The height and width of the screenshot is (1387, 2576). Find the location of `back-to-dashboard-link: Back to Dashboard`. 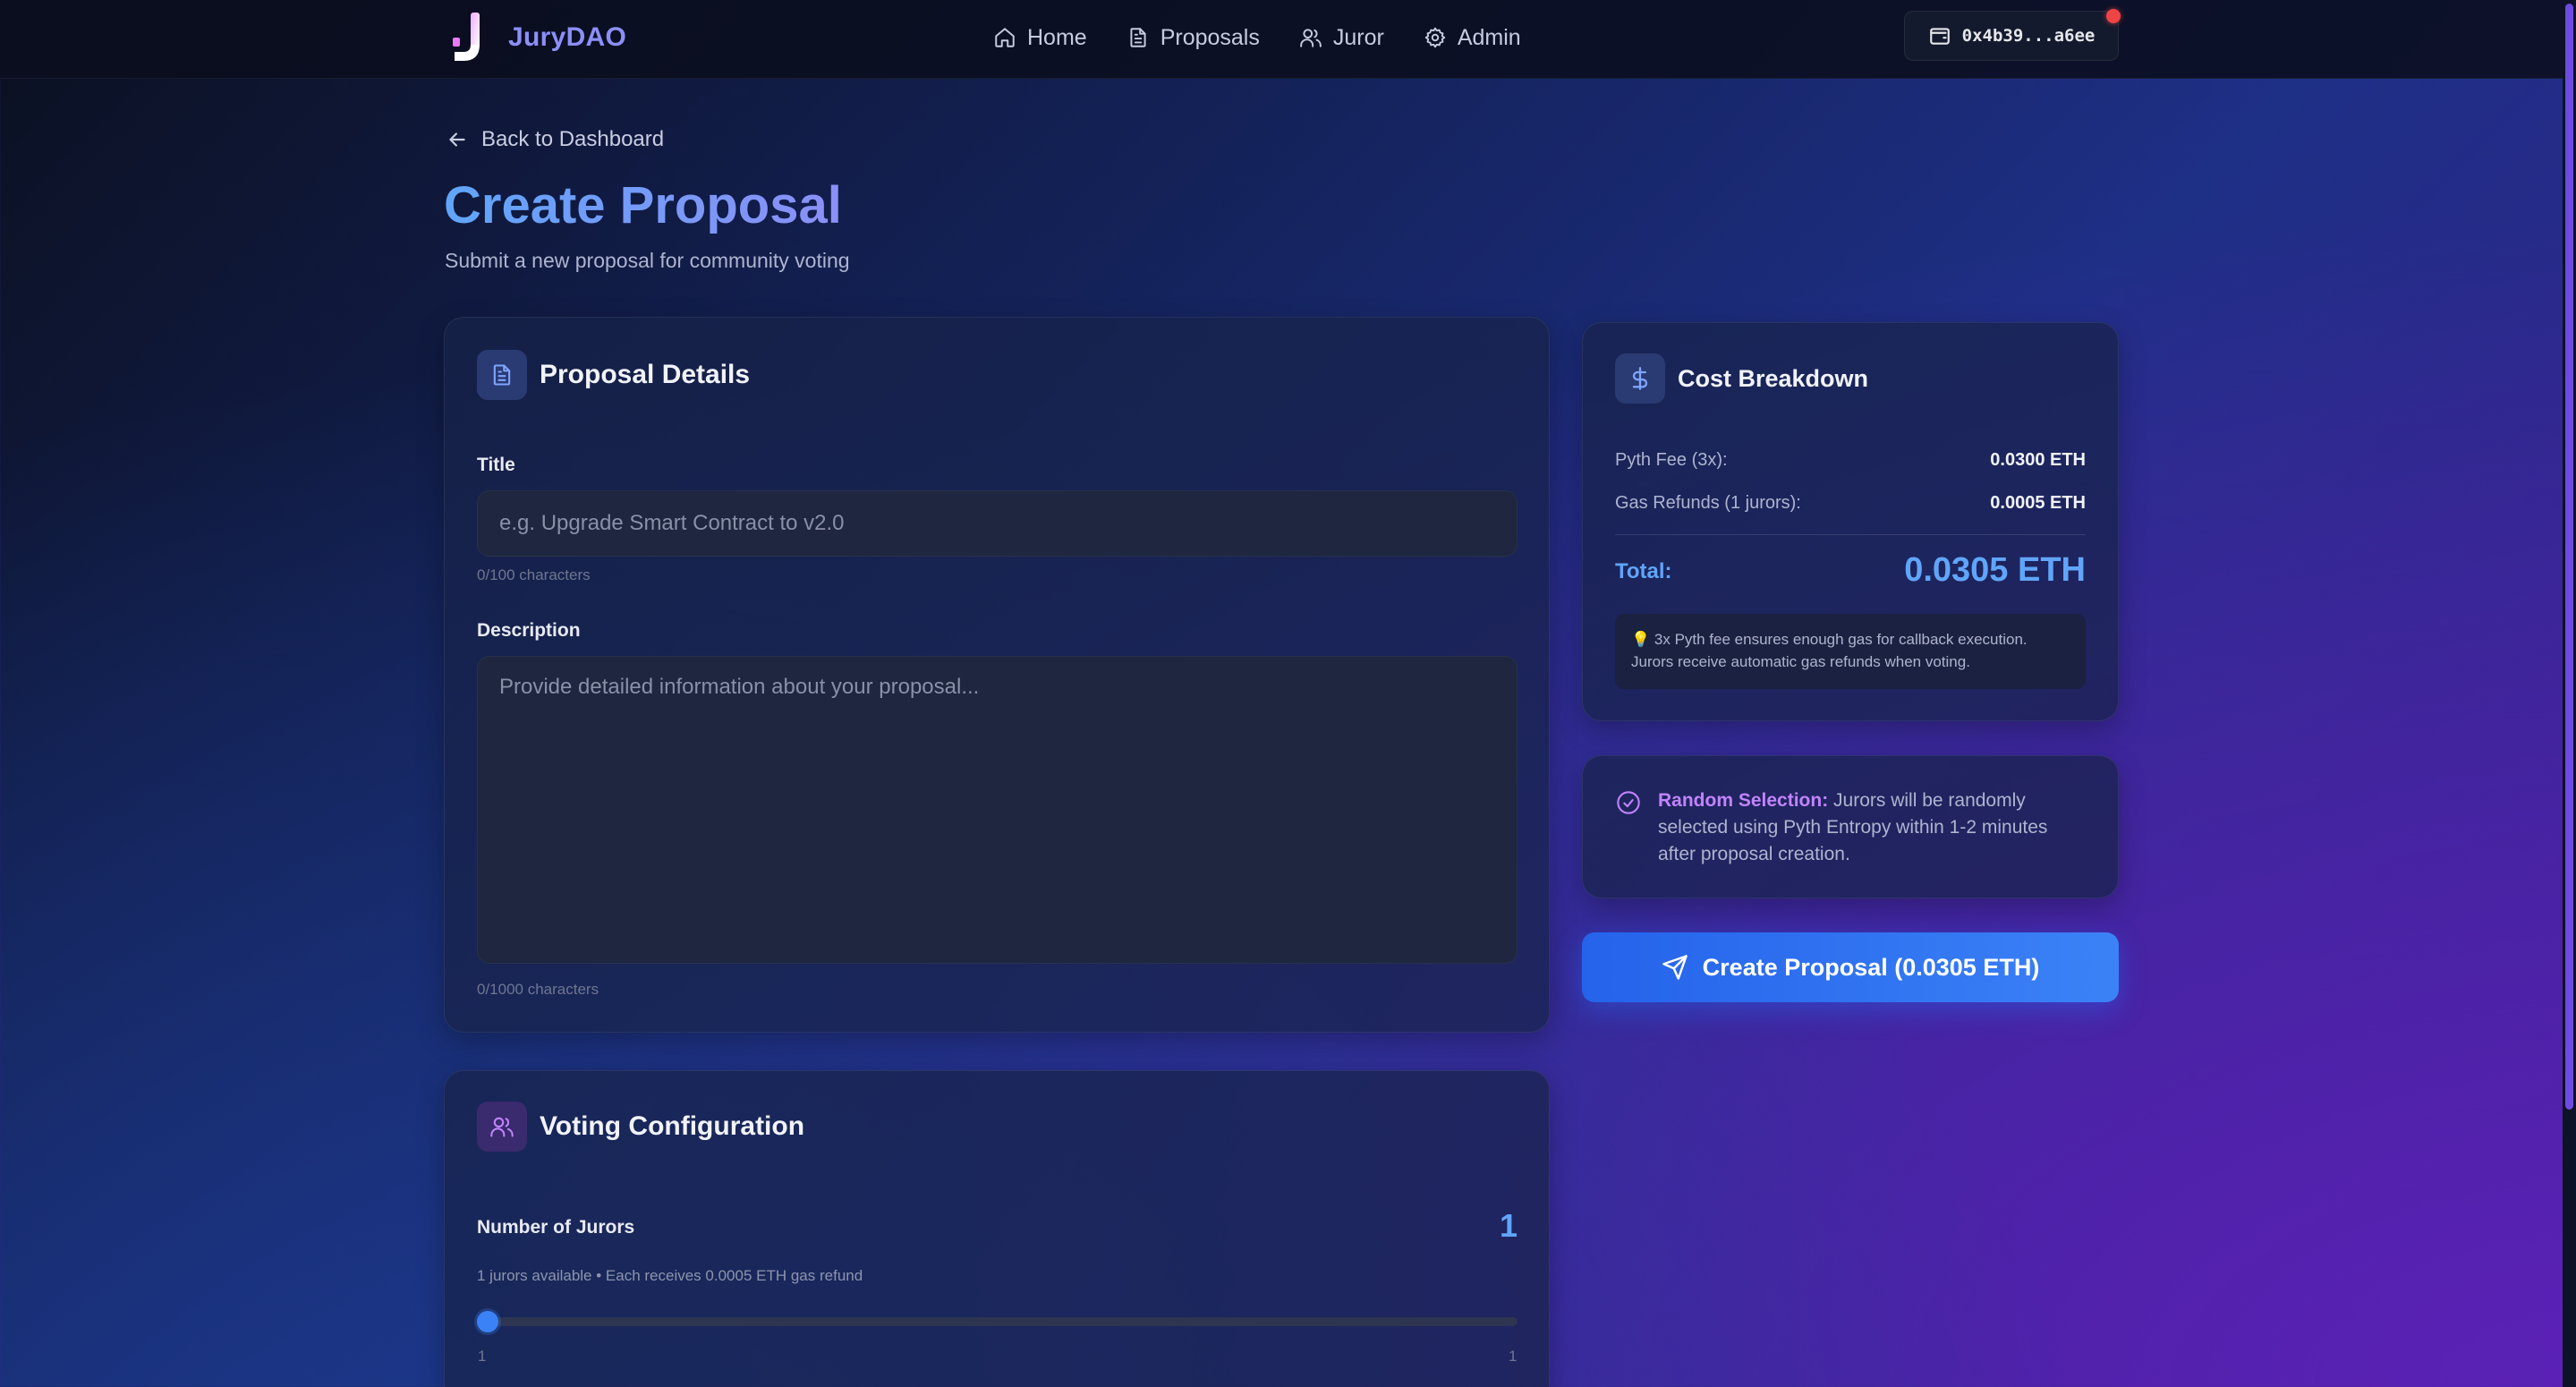

back-to-dashboard-link: Back to Dashboard is located at coordinates (555, 140).